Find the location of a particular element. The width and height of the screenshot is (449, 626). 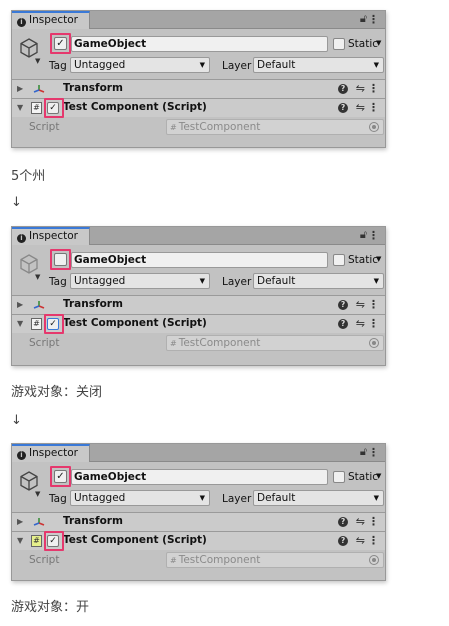

caption-3: 游戏对象：开 is located at coordinates (50, 607).